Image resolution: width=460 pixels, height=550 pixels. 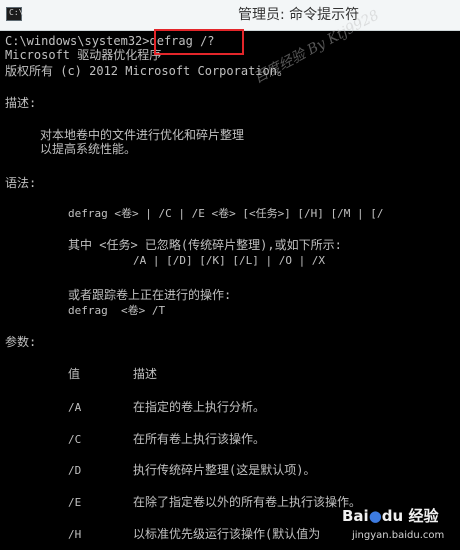 I want to click on desc-line-1: 对本地卷中的文件进行优化和碎片整理, so click(x=142, y=135).